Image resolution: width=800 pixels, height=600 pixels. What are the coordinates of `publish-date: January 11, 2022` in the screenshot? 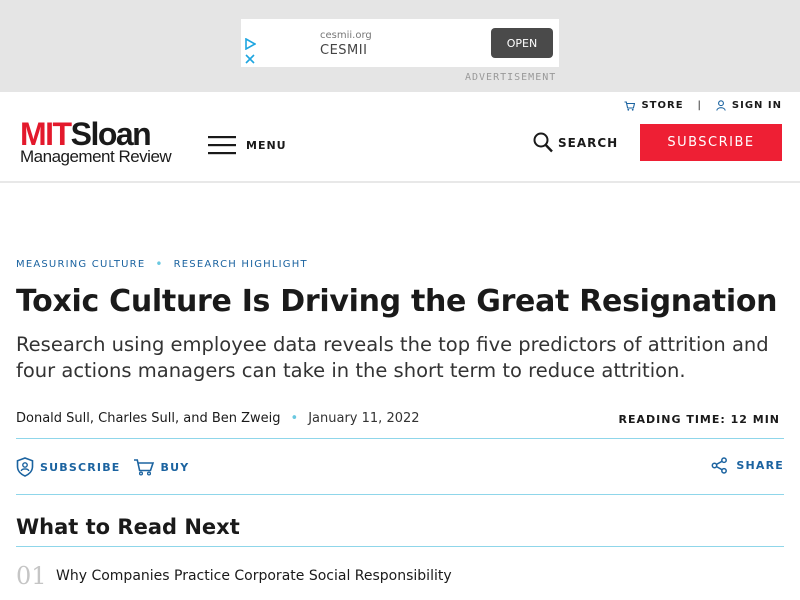 It's located at (364, 418).